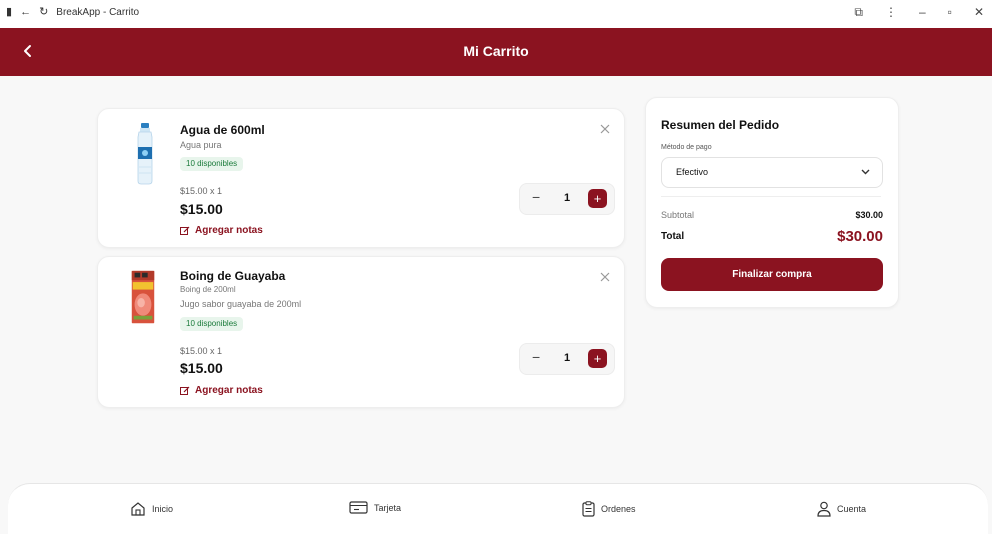 The width and height of the screenshot is (992, 534). I want to click on total-row: Total $30.00, so click(772, 236).